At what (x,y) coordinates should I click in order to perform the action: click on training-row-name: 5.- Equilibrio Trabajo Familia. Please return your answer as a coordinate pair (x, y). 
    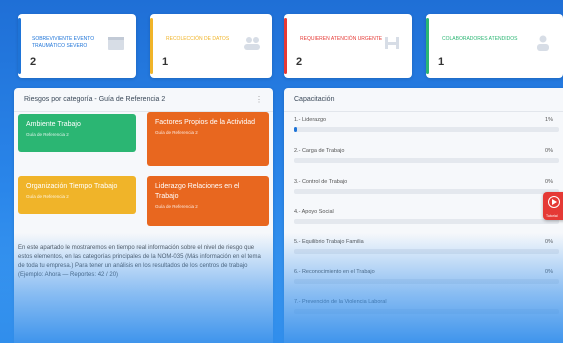
    Looking at the image, I should click on (329, 242).